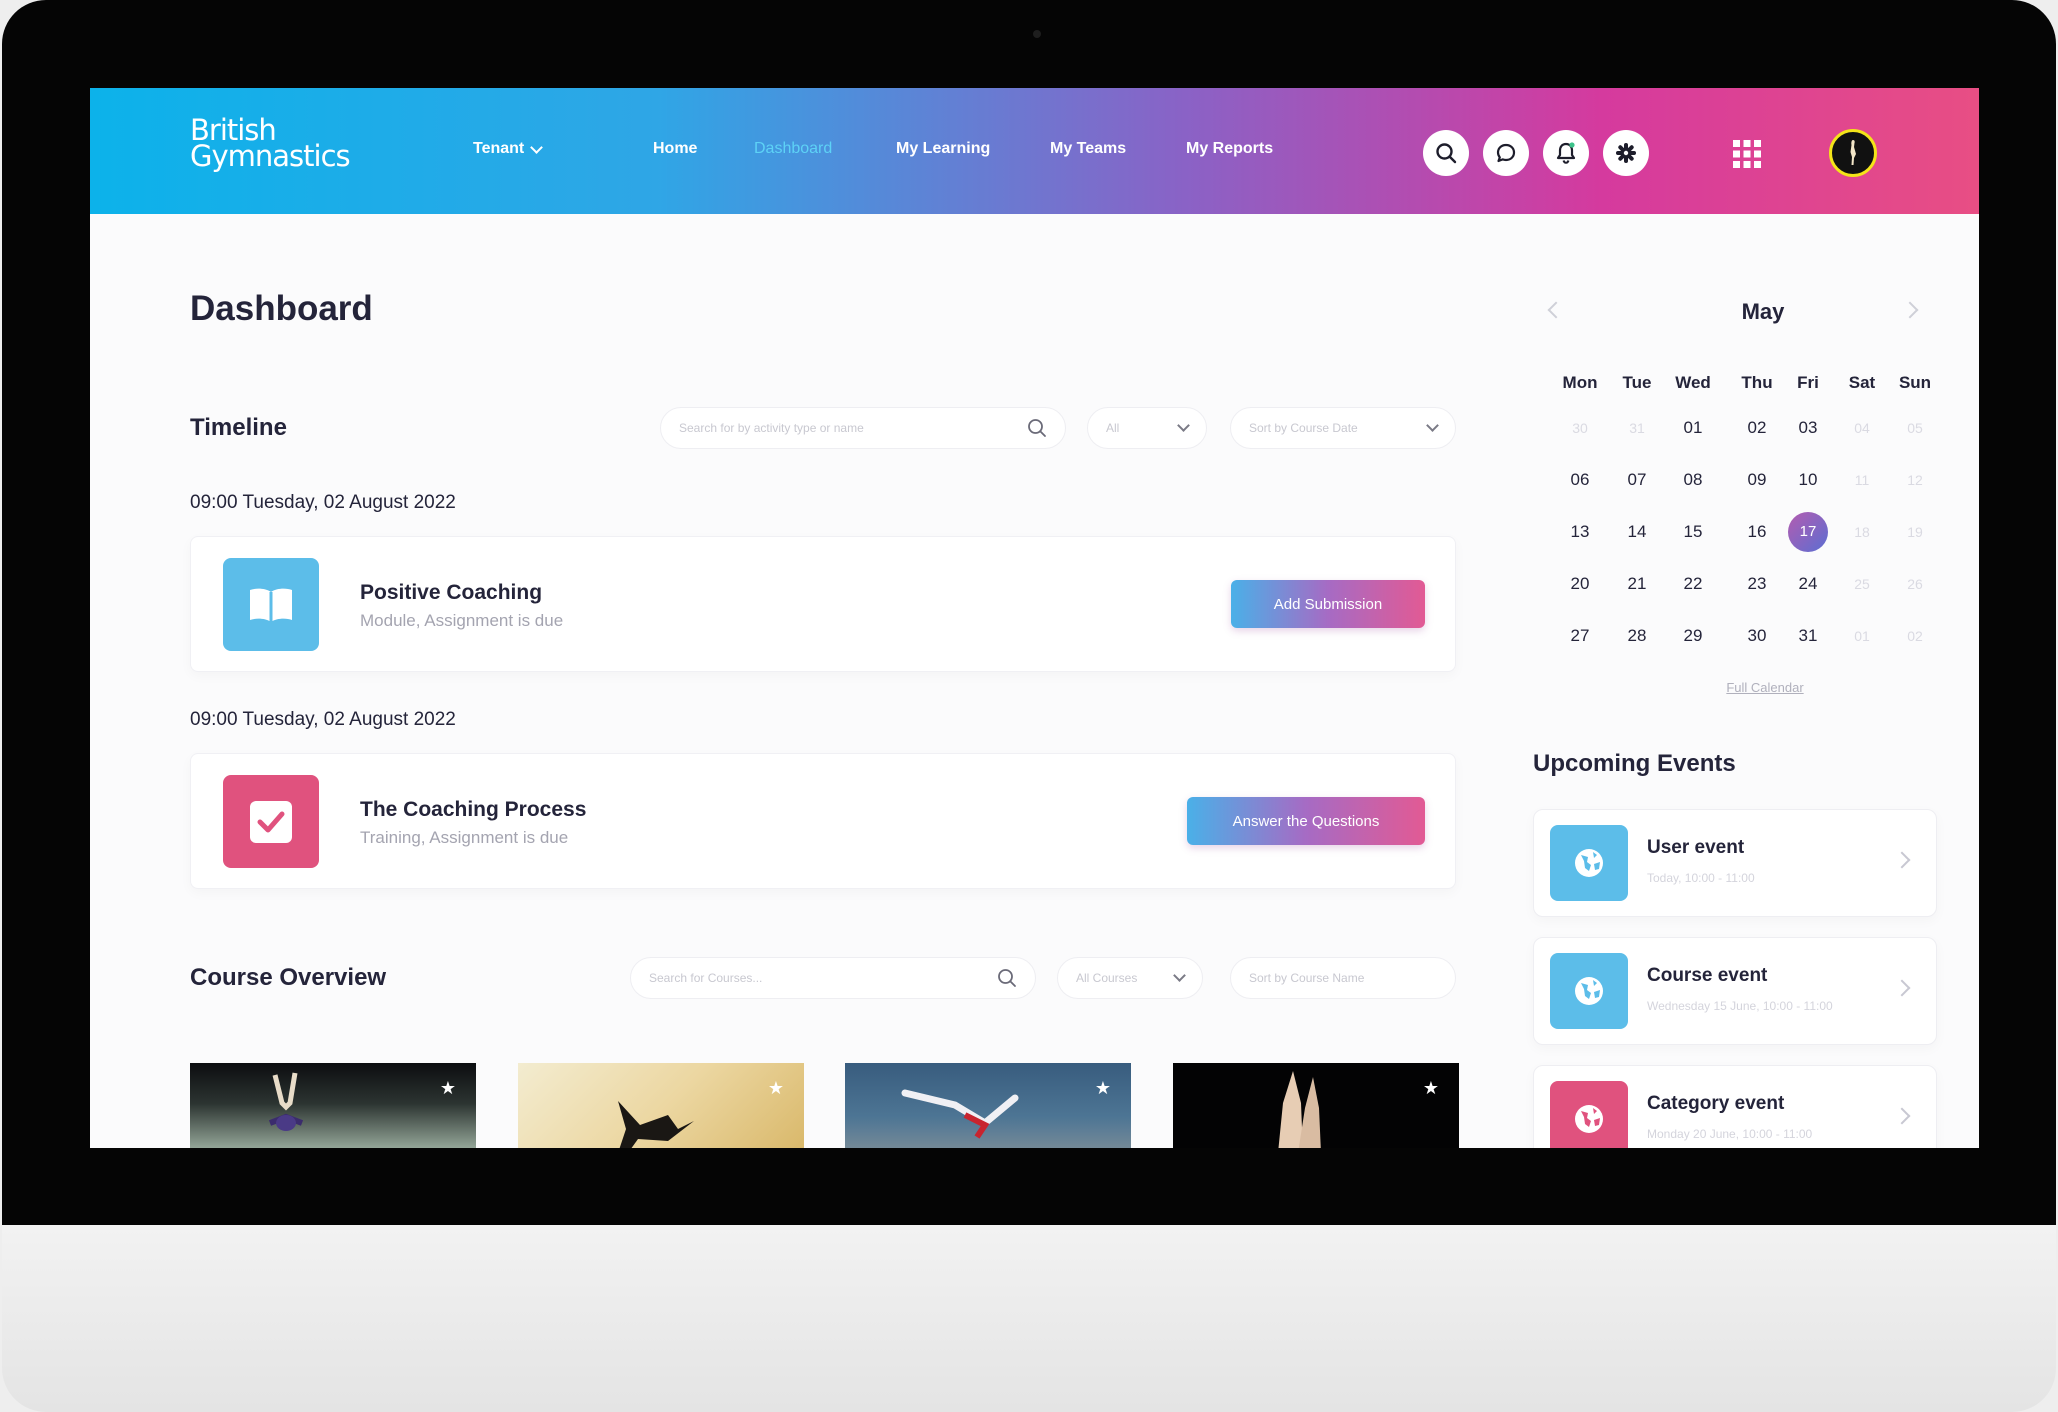 This screenshot has width=2058, height=1412. I want to click on settings-button, so click(1626, 153).